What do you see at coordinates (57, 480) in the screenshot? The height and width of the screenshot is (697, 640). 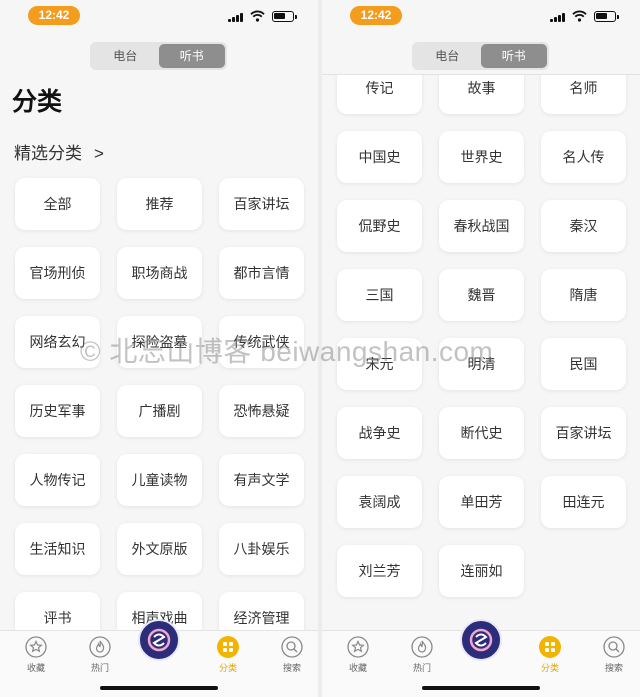 I see `category-button: 人物传记` at bounding box center [57, 480].